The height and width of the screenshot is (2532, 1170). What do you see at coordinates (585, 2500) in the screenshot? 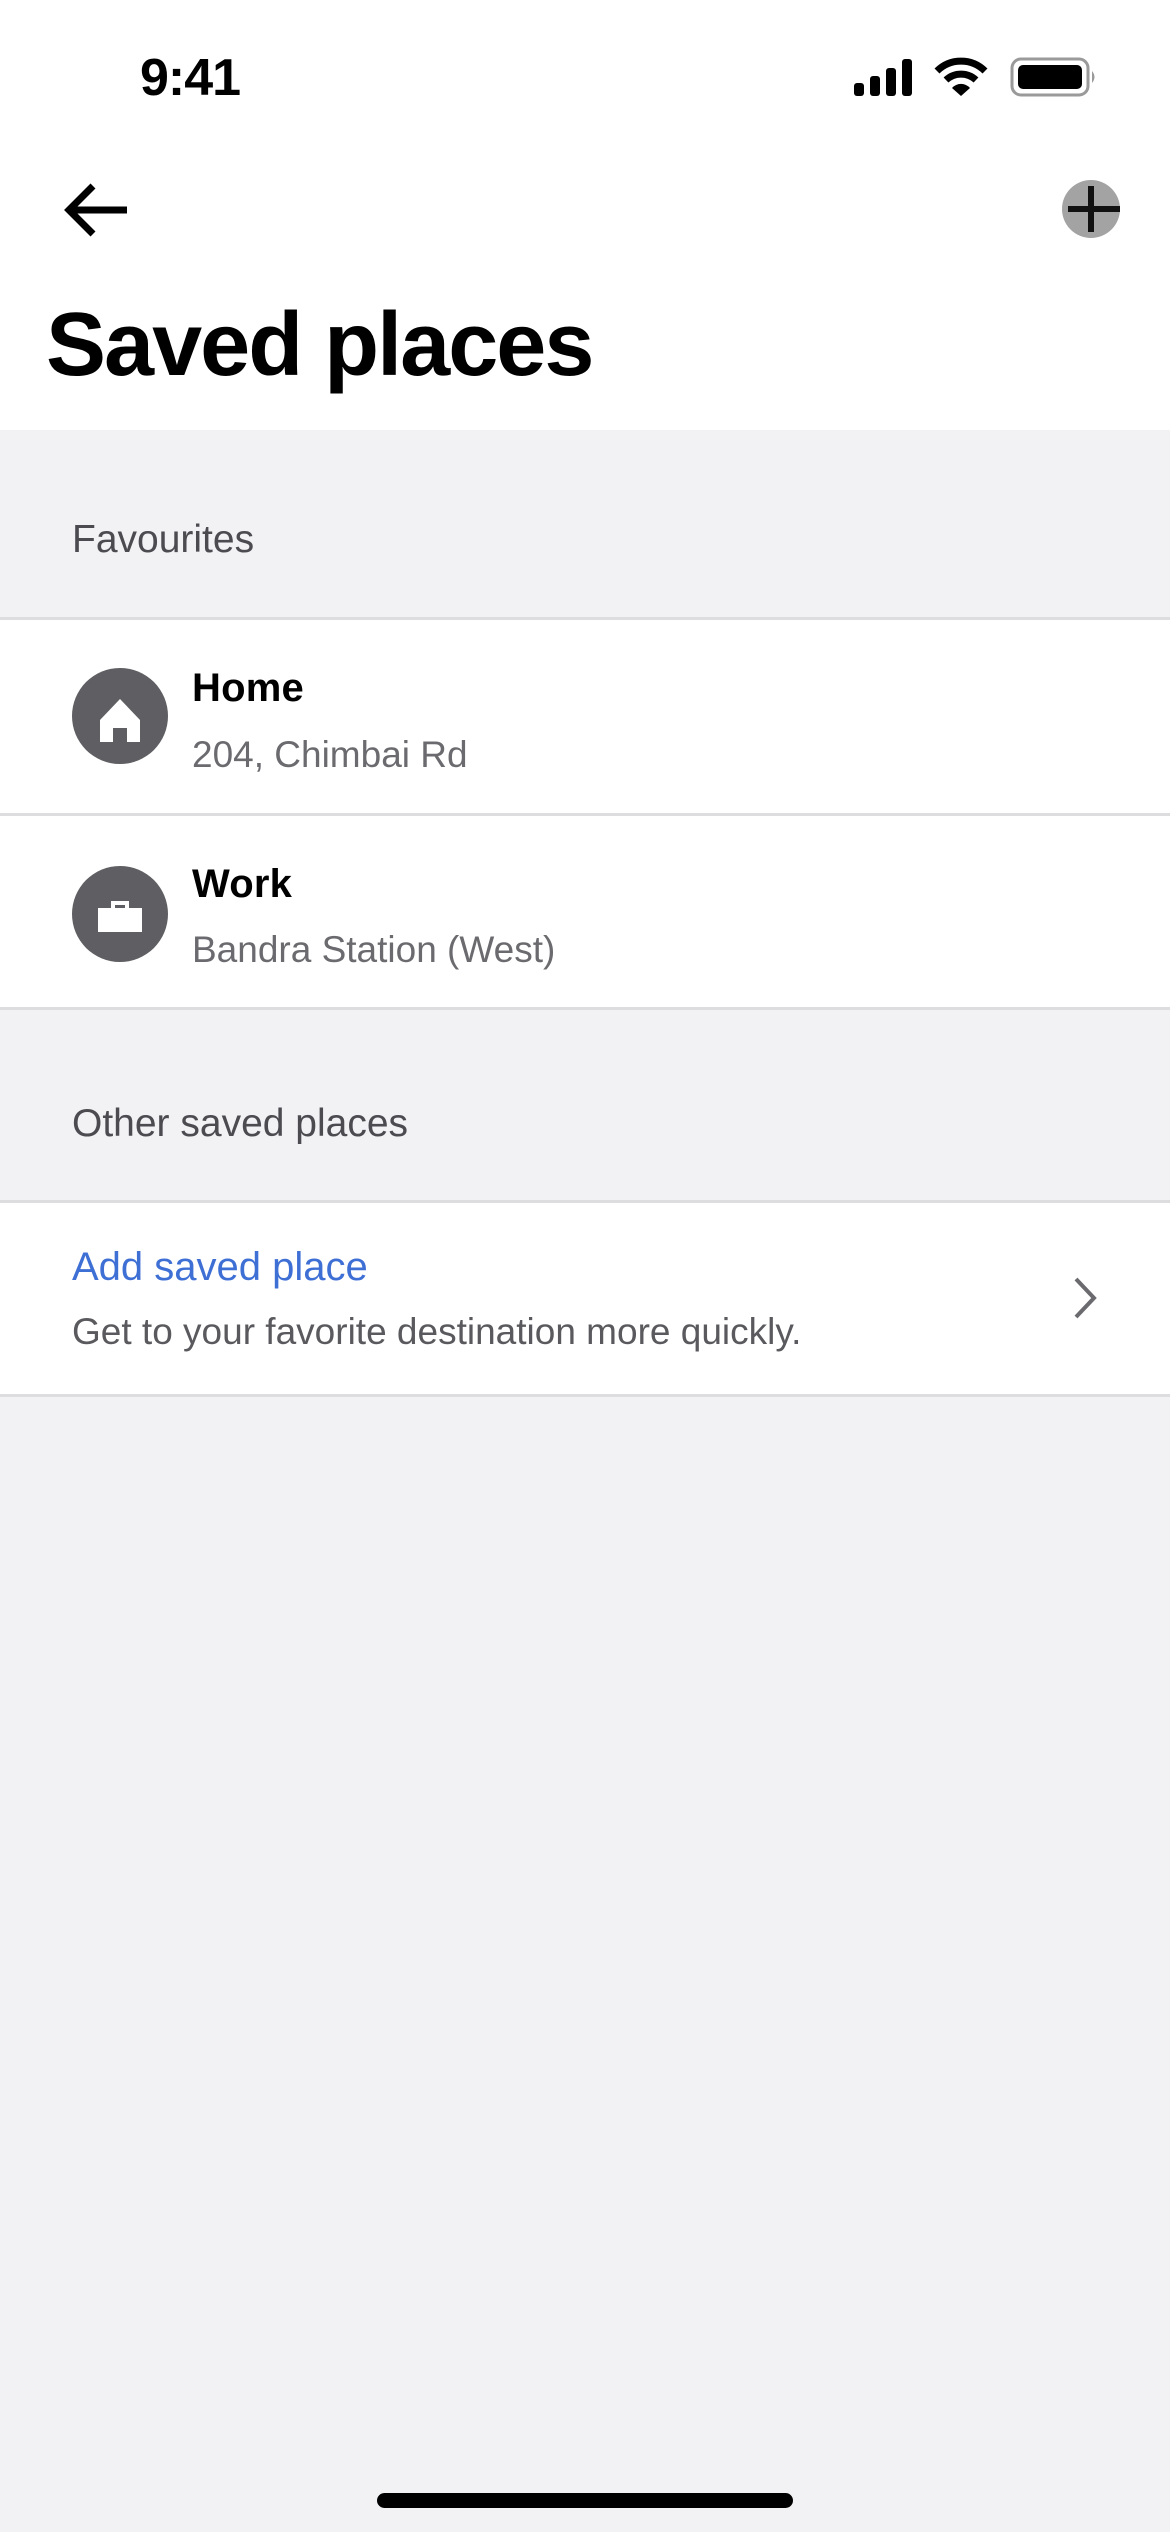
I see `home-indicator` at bounding box center [585, 2500].